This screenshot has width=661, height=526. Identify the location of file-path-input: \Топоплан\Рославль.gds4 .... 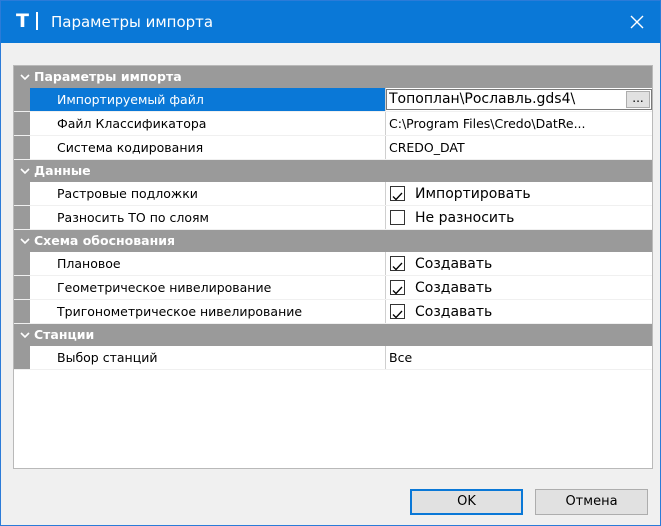
(519, 99).